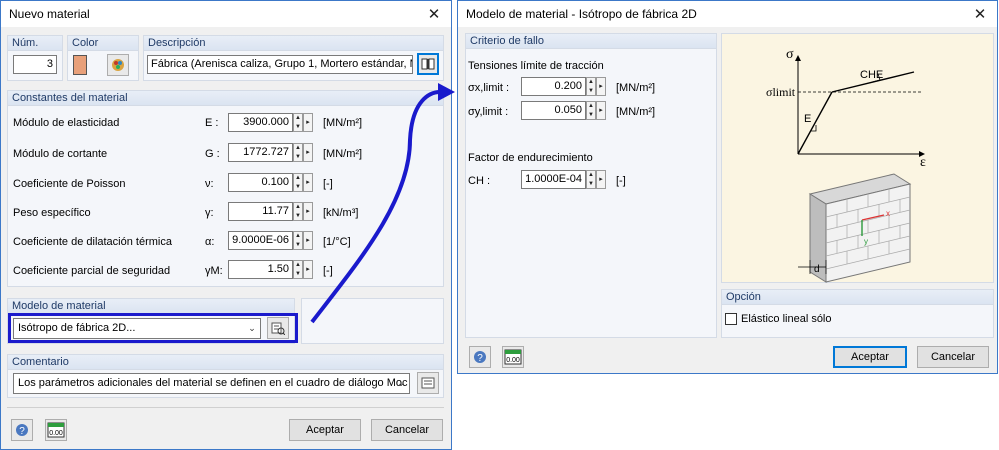  Describe the element at coordinates (137, 328) in the screenshot. I see `model-select: Isótropo de fábrica 2D... ⌄` at that location.